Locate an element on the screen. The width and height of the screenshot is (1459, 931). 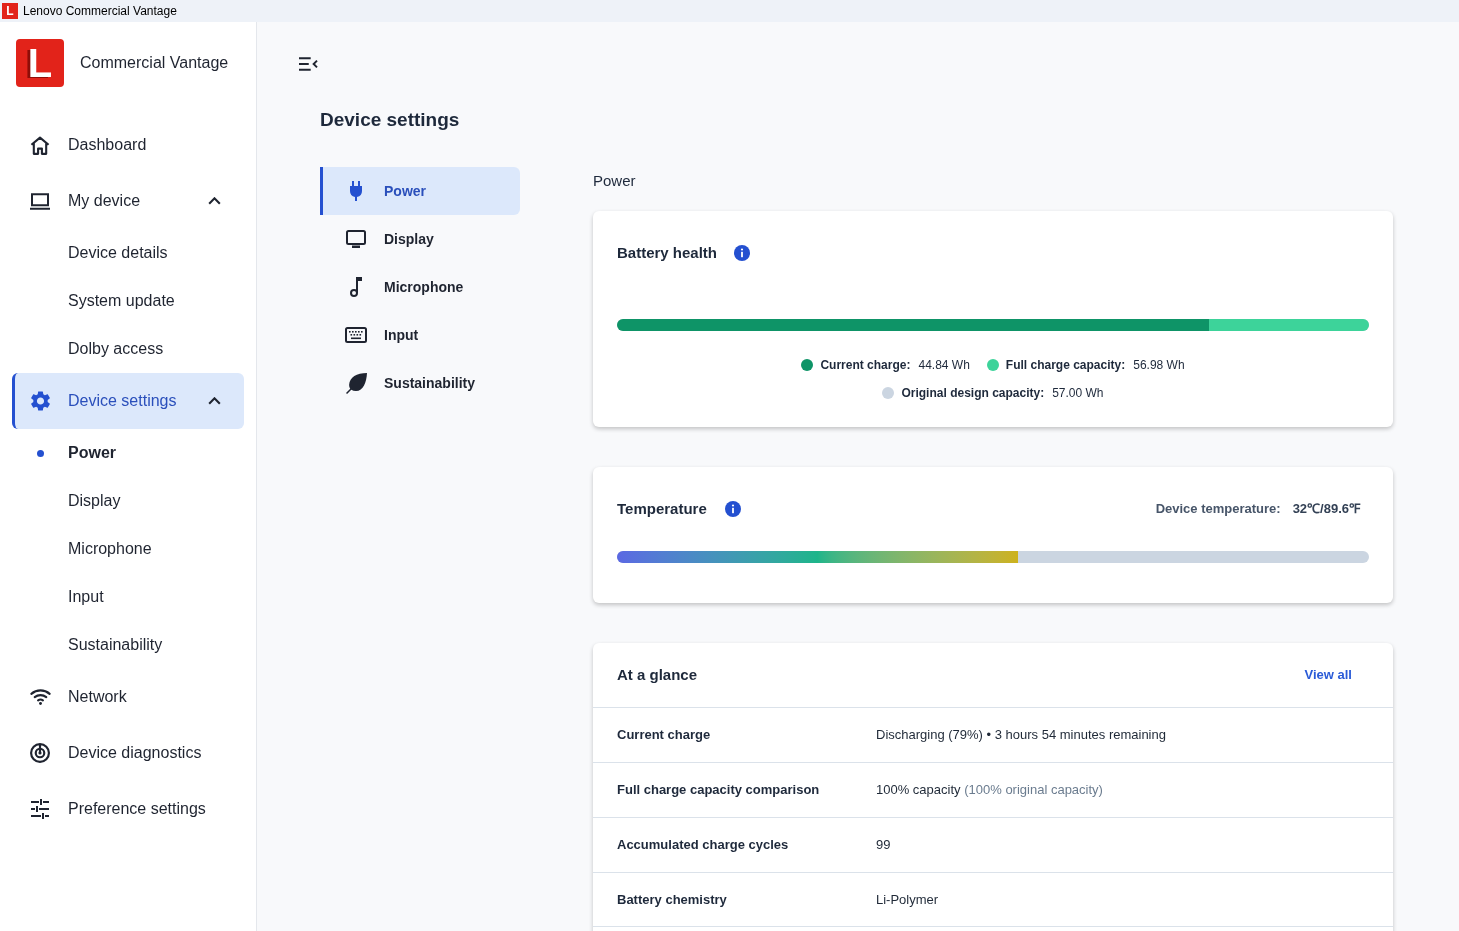
row-value: 100% capacity (100% original capacity) is located at coordinates (989, 790).